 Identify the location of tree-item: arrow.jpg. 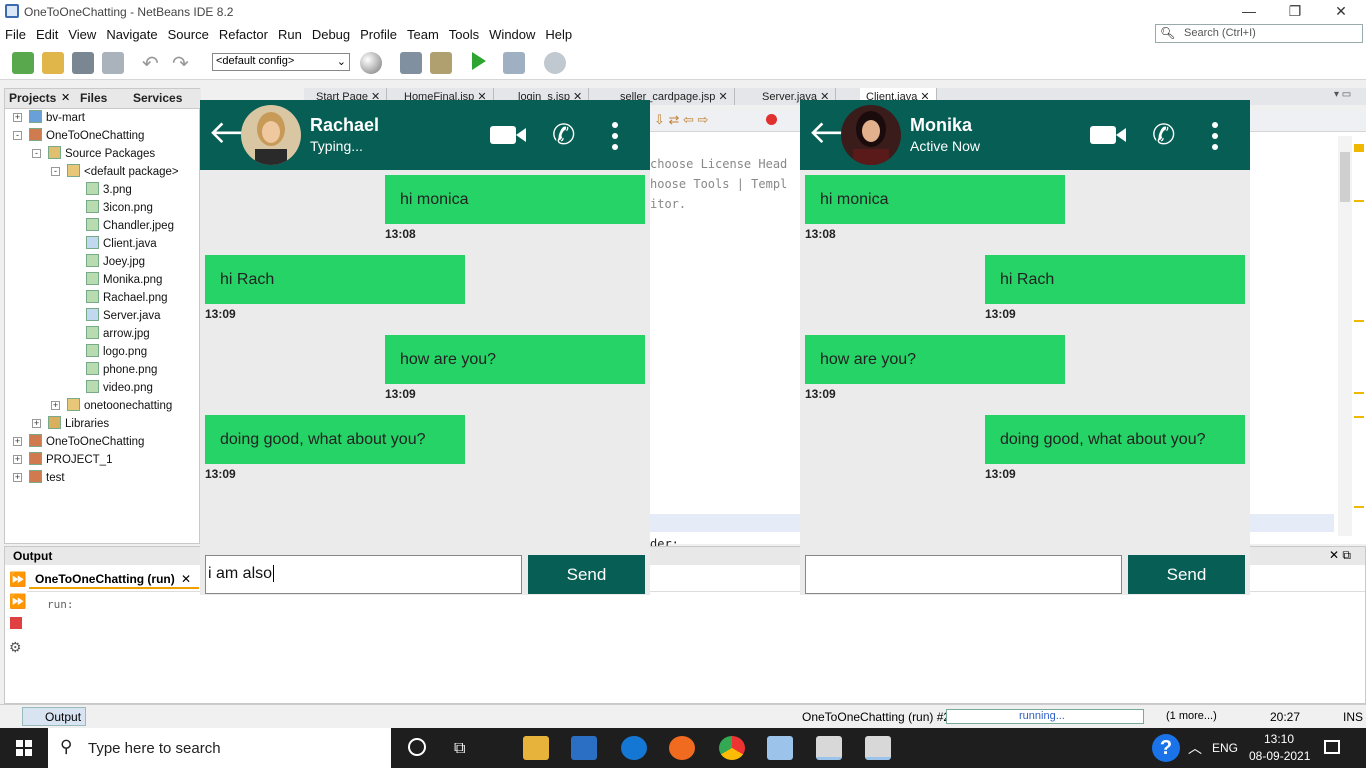
(118, 335).